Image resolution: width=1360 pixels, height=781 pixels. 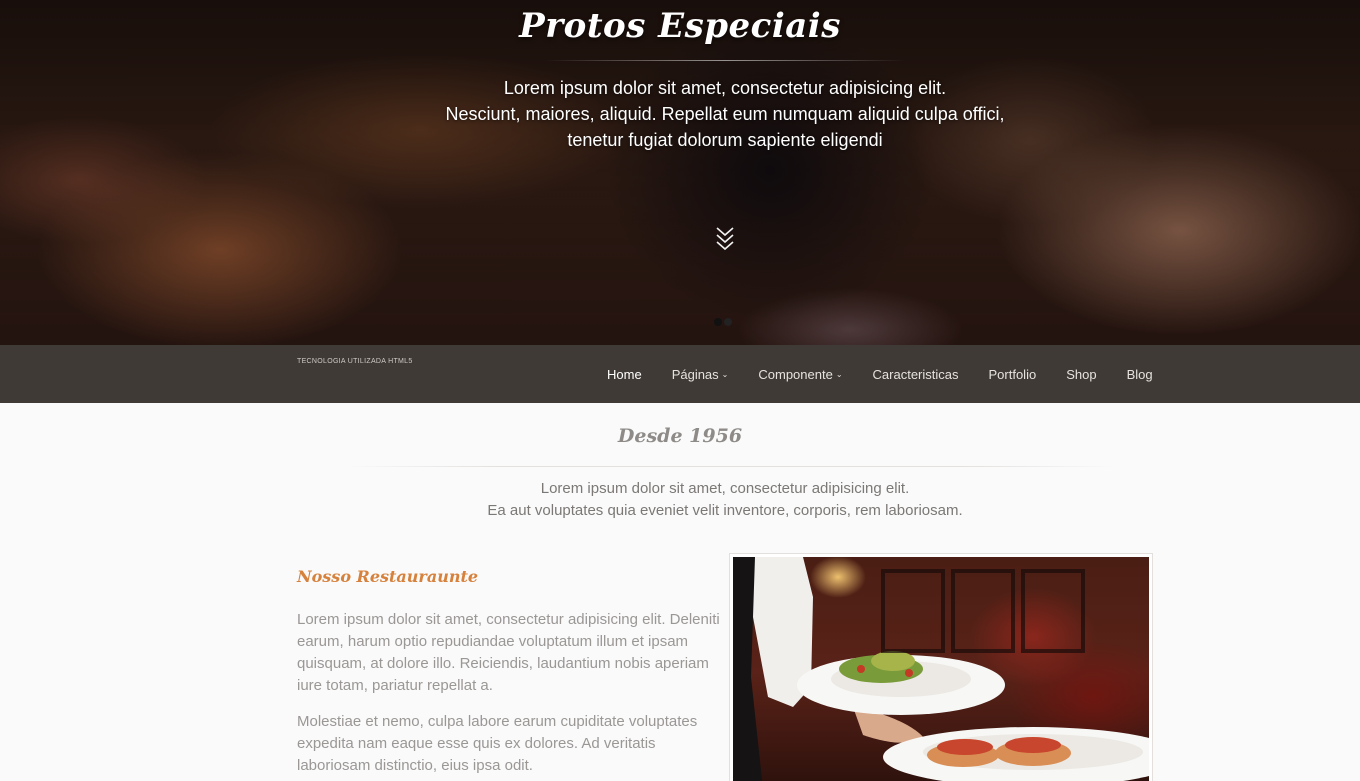 What do you see at coordinates (770, 172) in the screenshot?
I see `hero-background-shade` at bounding box center [770, 172].